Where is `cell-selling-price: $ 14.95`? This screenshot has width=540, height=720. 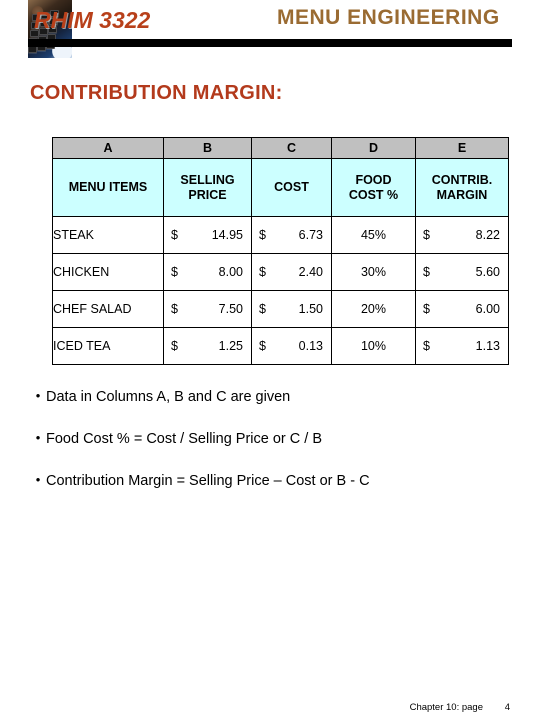
cell-selling-price: $ 14.95 is located at coordinates (207, 235).